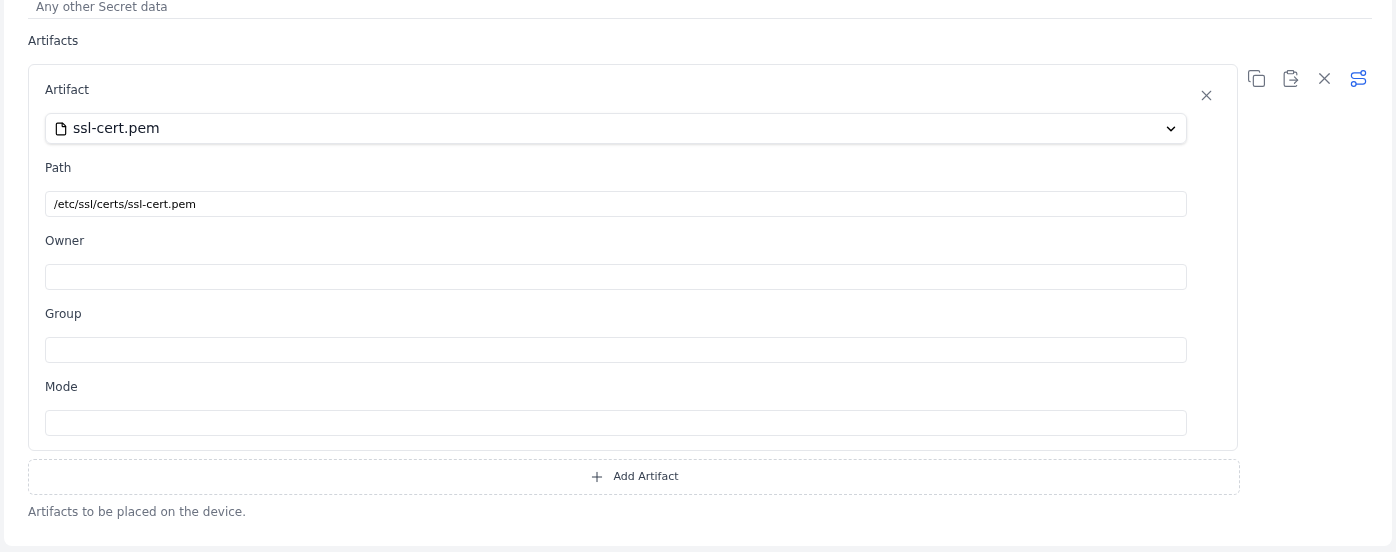  What do you see at coordinates (616, 204) in the screenshot?
I see `input-field: /etc/ssl/certs/ssl-cert.pem` at bounding box center [616, 204].